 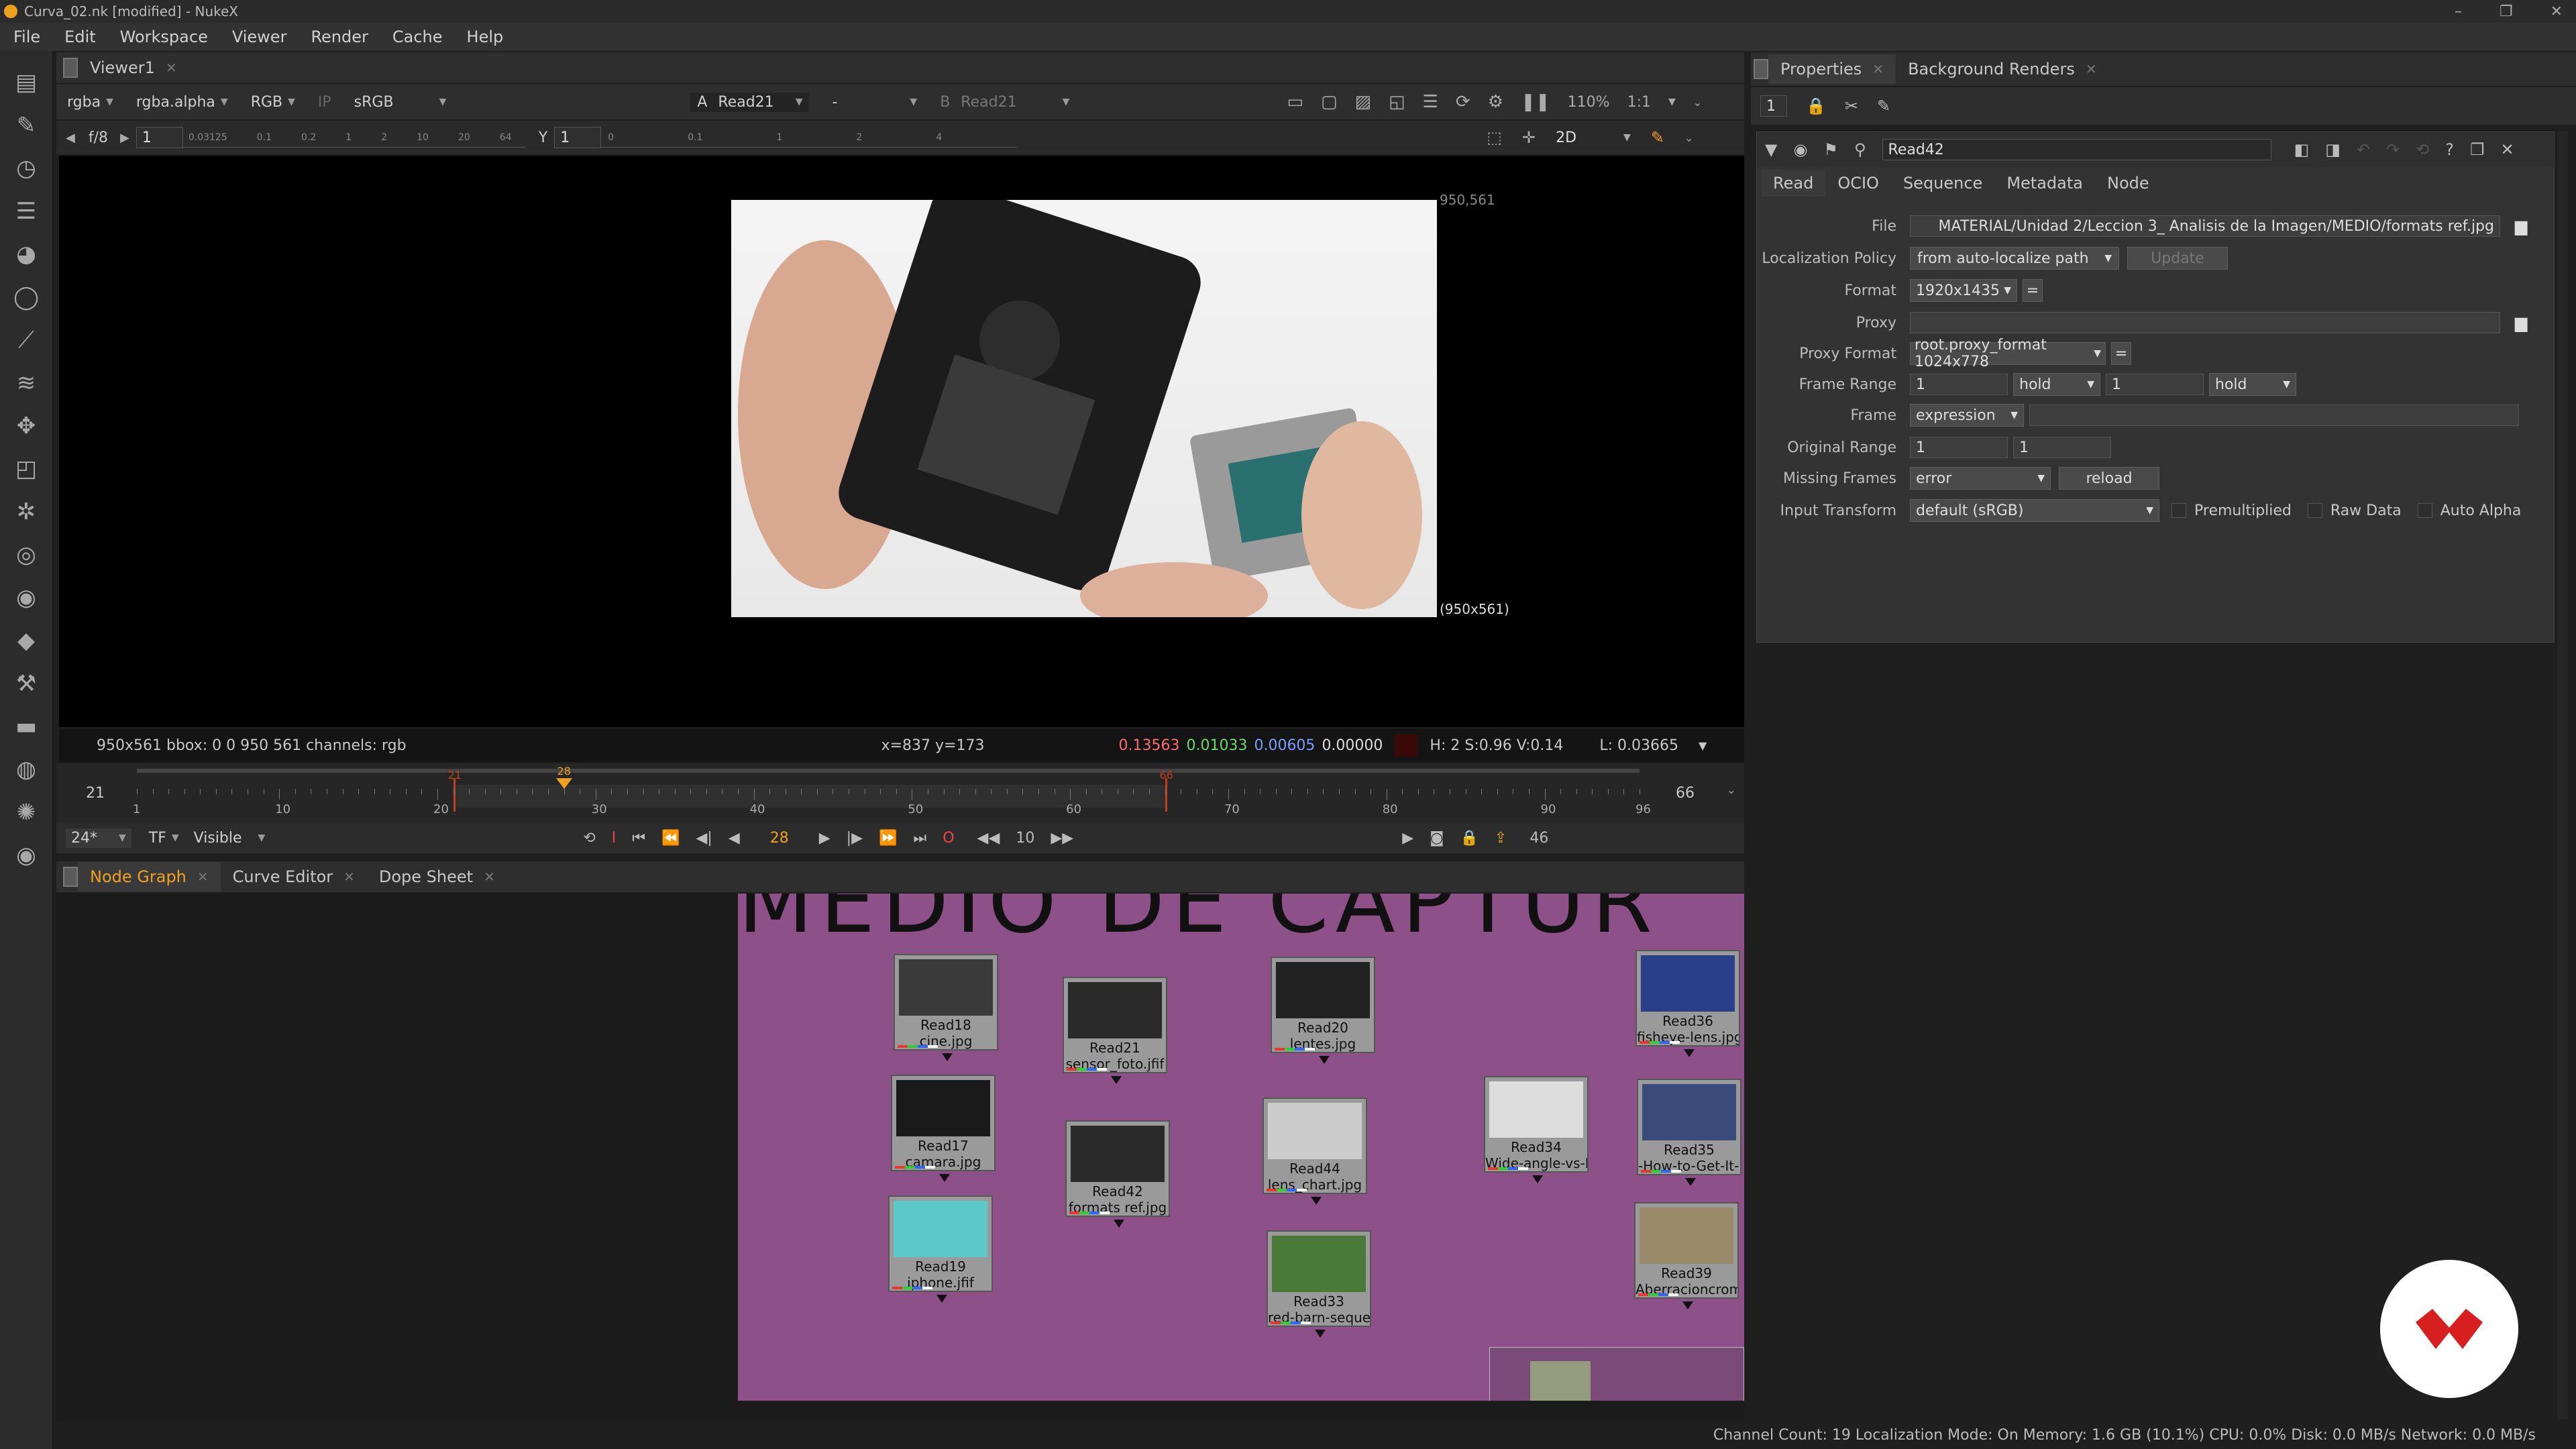 I want to click on current-frame-field: 28, so click(x=779, y=838).